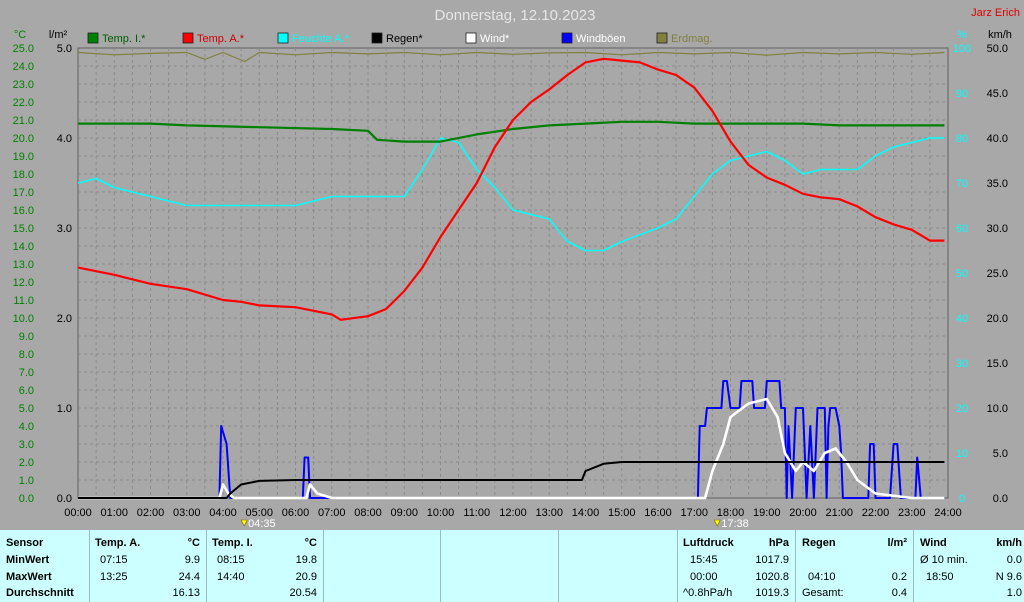 The image size is (1024, 602). I want to click on x-tick-label: 16:00, so click(658, 513).